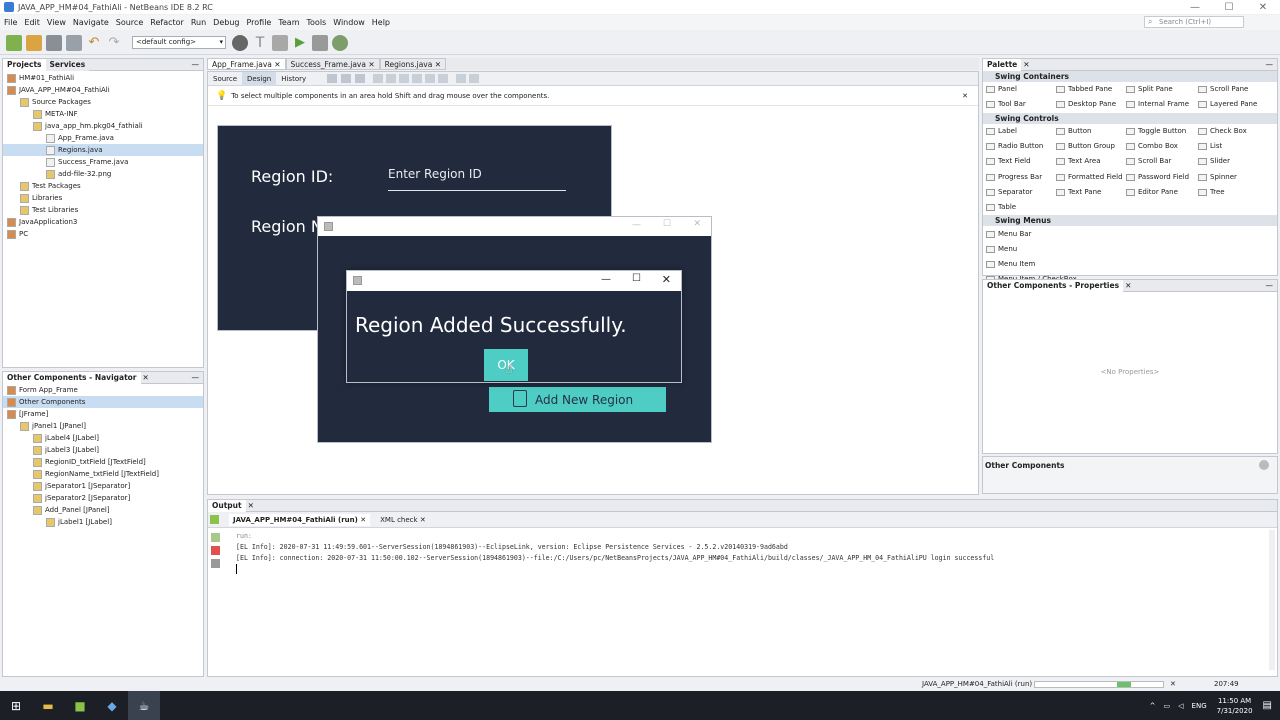 The width and height of the screenshot is (1280, 720). What do you see at coordinates (48, 705) in the screenshot?
I see `file-explorer-icon: ▬` at bounding box center [48, 705].